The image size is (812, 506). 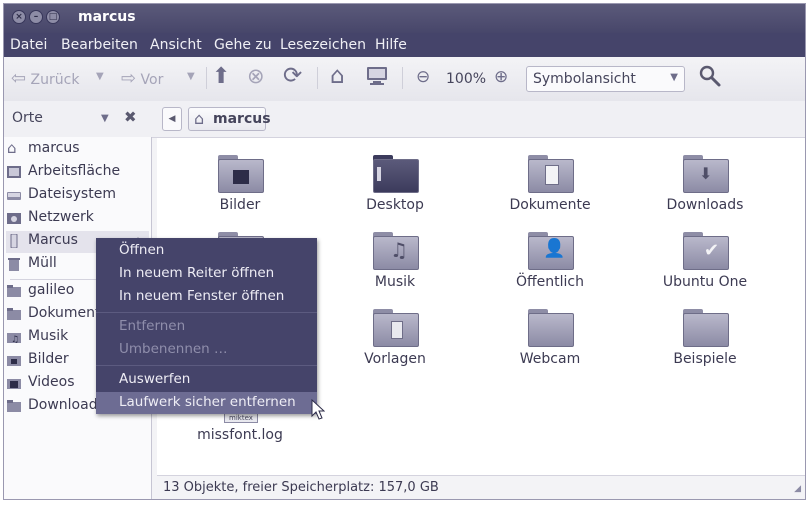 I want to click on sidebar-item-marcus: ⌂ marcus, so click(x=77, y=150).